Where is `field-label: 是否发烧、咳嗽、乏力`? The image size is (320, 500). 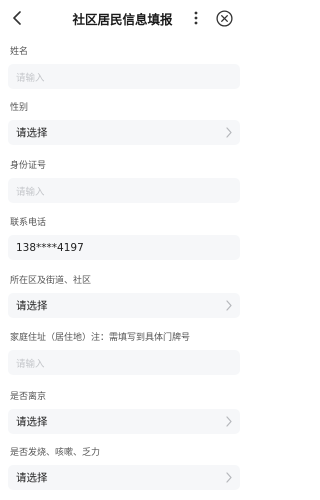 field-label: 是否发烧、咳嗽、乏力 is located at coordinates (55, 453).